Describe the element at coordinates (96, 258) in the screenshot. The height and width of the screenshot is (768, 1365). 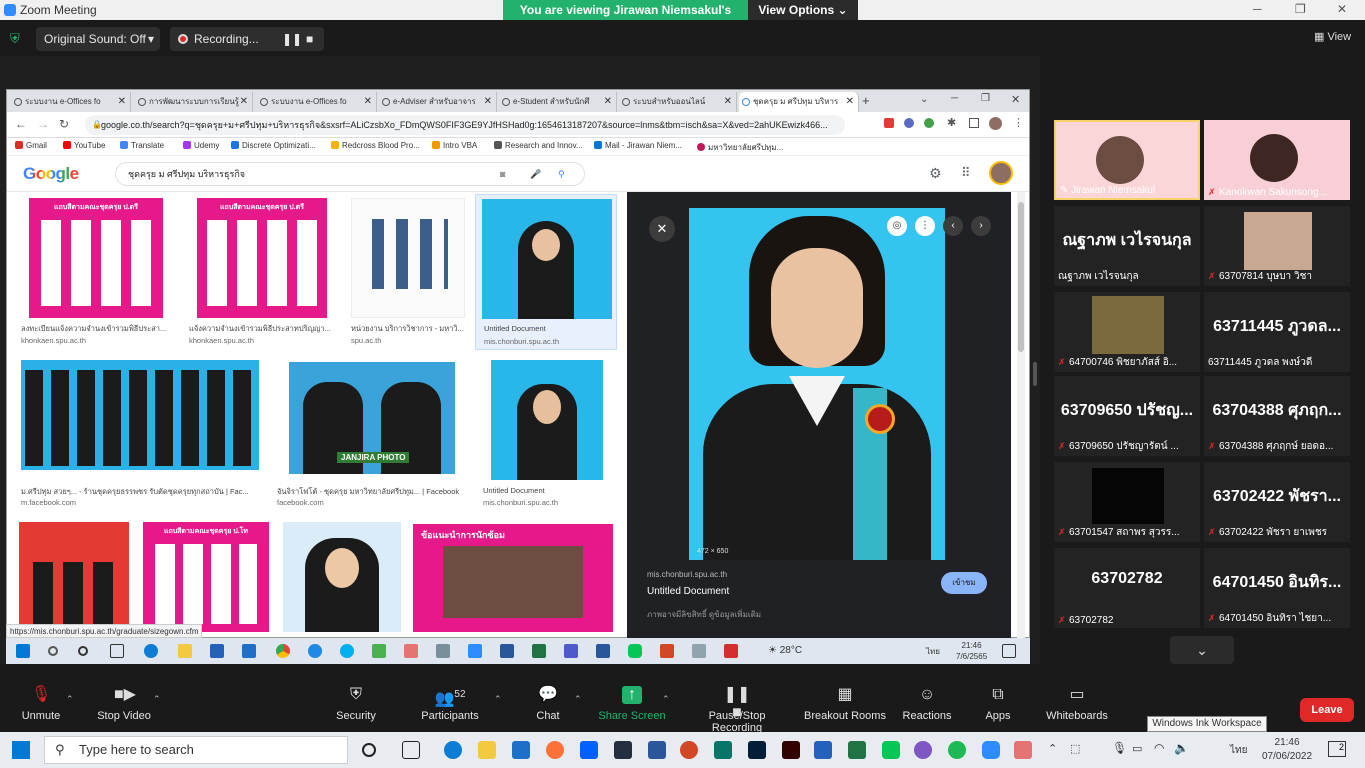
I see `result-image: แถบสีตามคณะชุดครุย ป.ตรี` at that location.